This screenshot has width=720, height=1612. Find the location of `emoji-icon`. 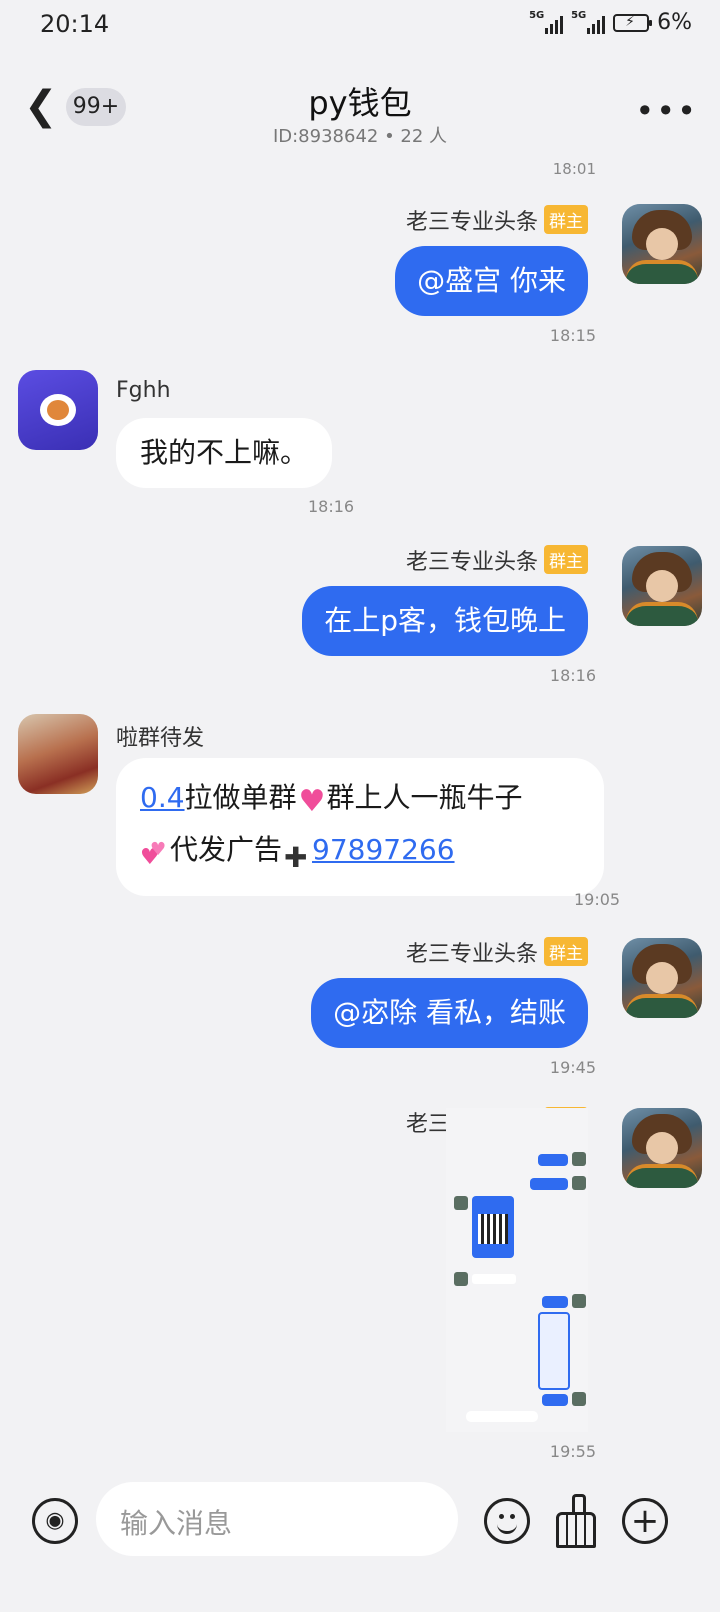

emoji-icon is located at coordinates (507, 1521).